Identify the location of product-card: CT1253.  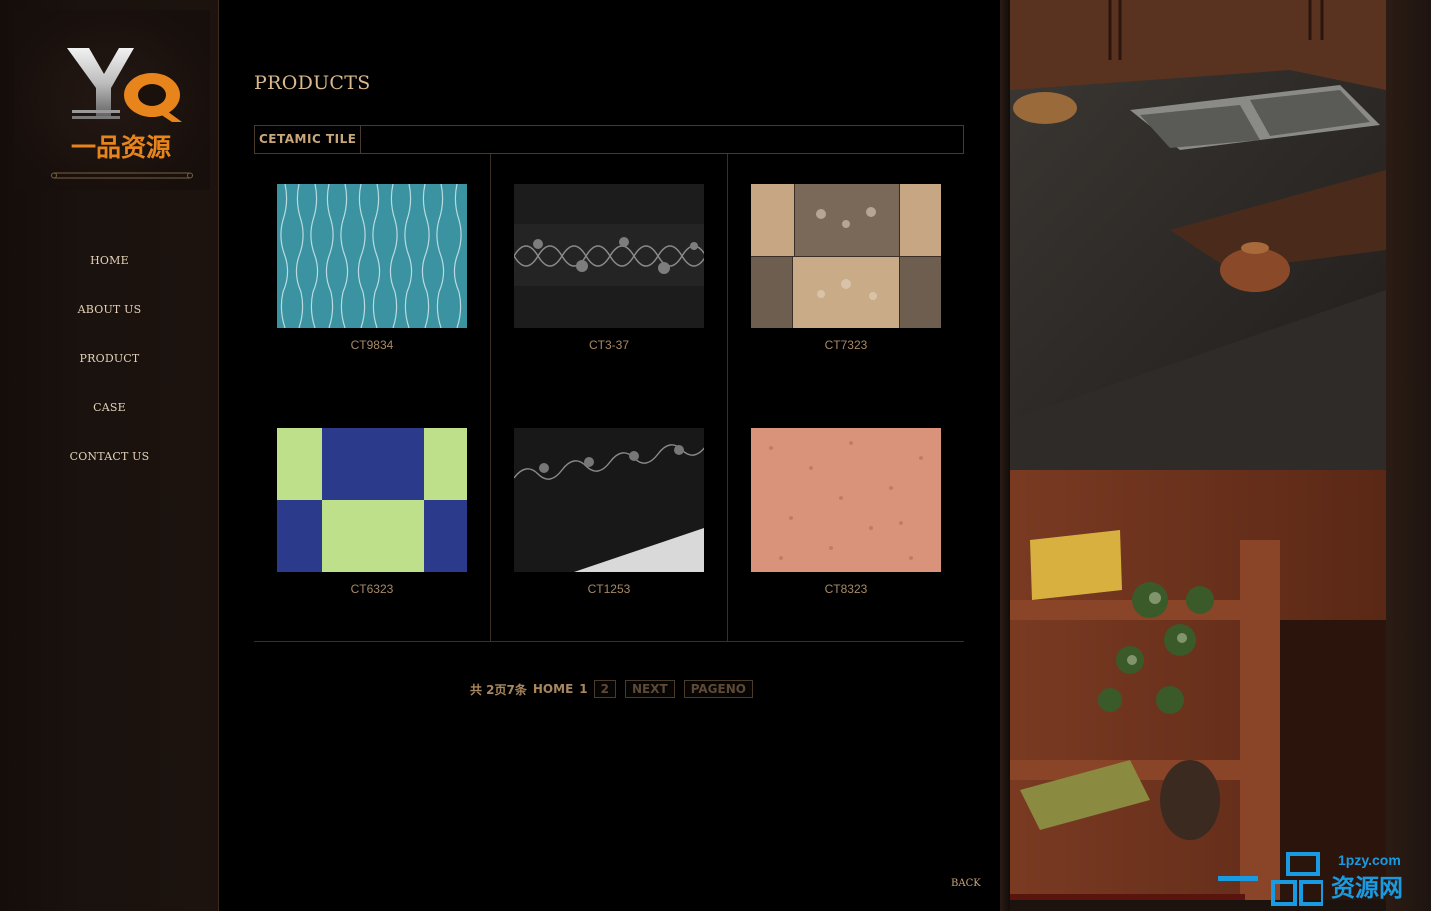
(609, 520).